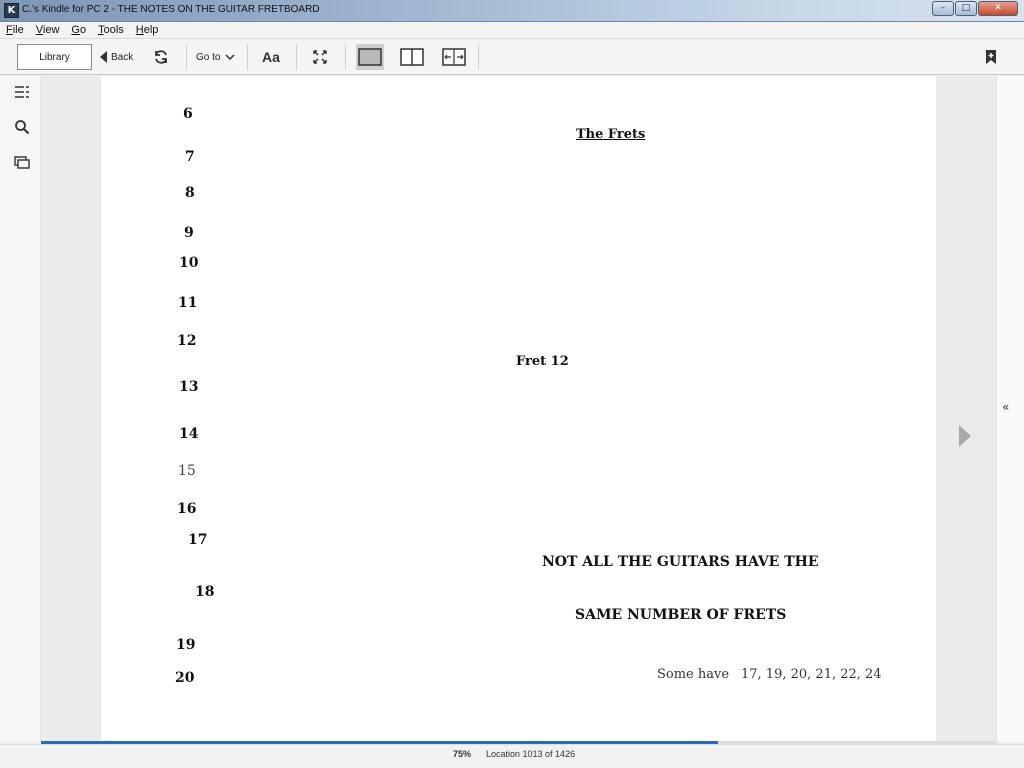  I want to click on goto-button: Go to, so click(216, 57).